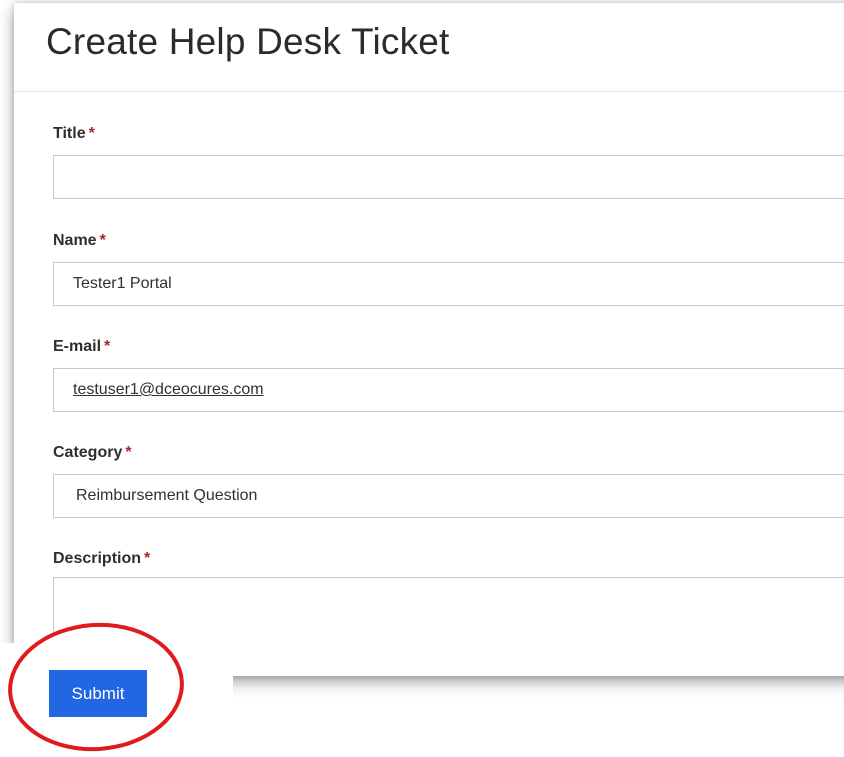  Describe the element at coordinates (248, 41) in the screenshot. I see `page-title: Create Help Desk Ticket` at that location.